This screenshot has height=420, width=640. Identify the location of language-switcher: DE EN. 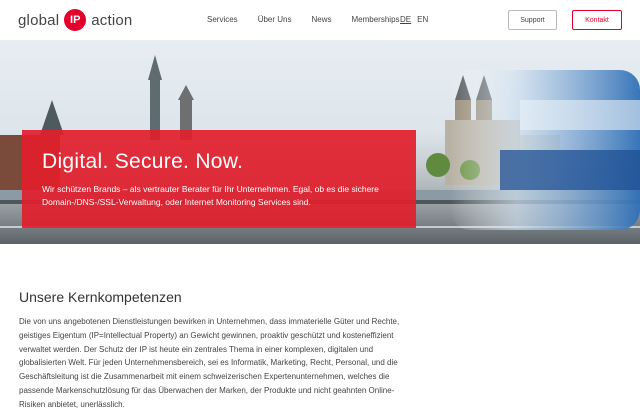
(417, 19).